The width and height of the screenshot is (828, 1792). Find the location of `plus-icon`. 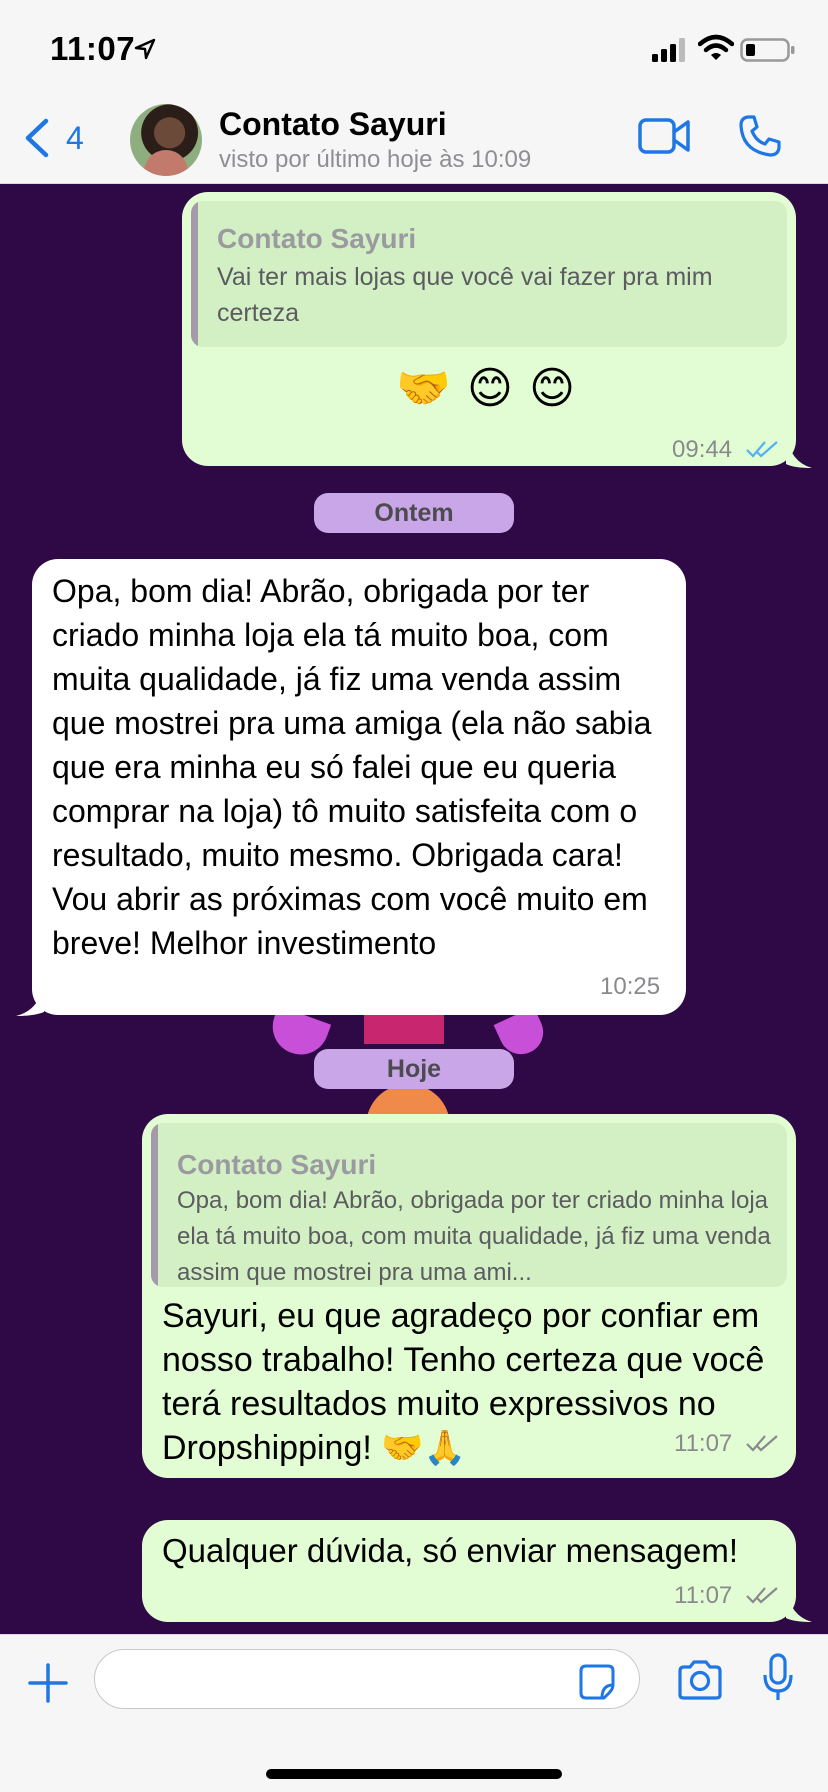

plus-icon is located at coordinates (48, 1683).